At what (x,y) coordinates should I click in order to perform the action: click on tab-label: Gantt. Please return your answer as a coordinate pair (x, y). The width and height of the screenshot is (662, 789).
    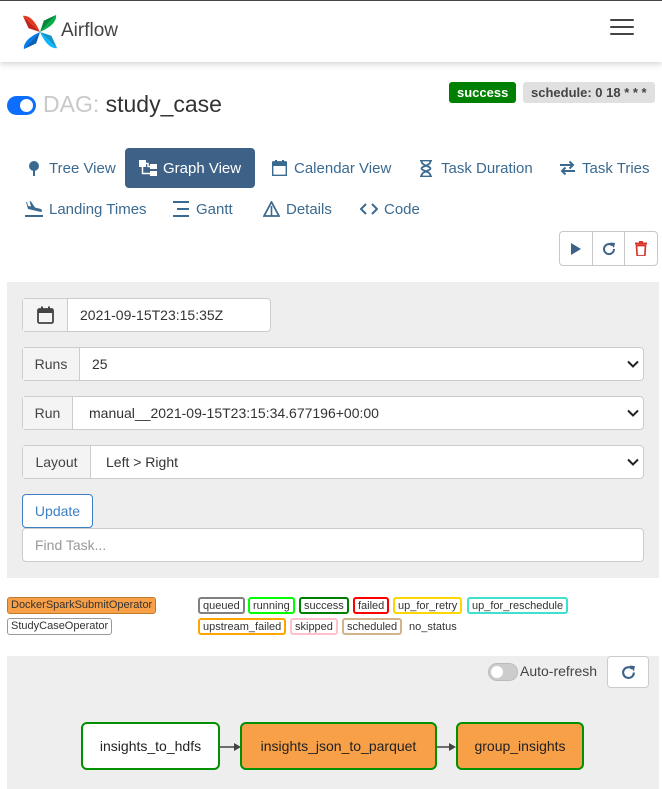
    Looking at the image, I should click on (214, 209).